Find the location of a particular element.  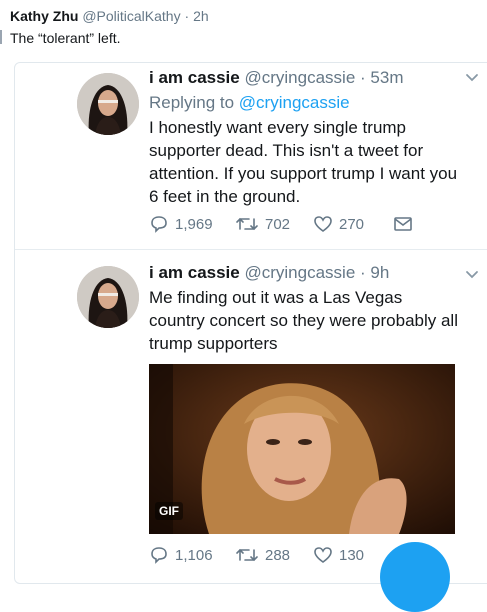

replying-to-handle: @cryingcassie is located at coordinates (294, 102).